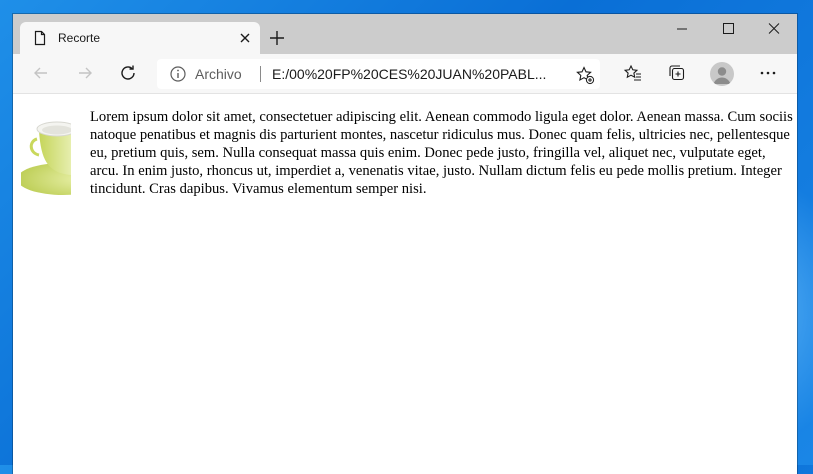 Image resolution: width=813 pixels, height=474 pixels. Describe the element at coordinates (633, 73) in the screenshot. I see `favorites-icon` at that location.